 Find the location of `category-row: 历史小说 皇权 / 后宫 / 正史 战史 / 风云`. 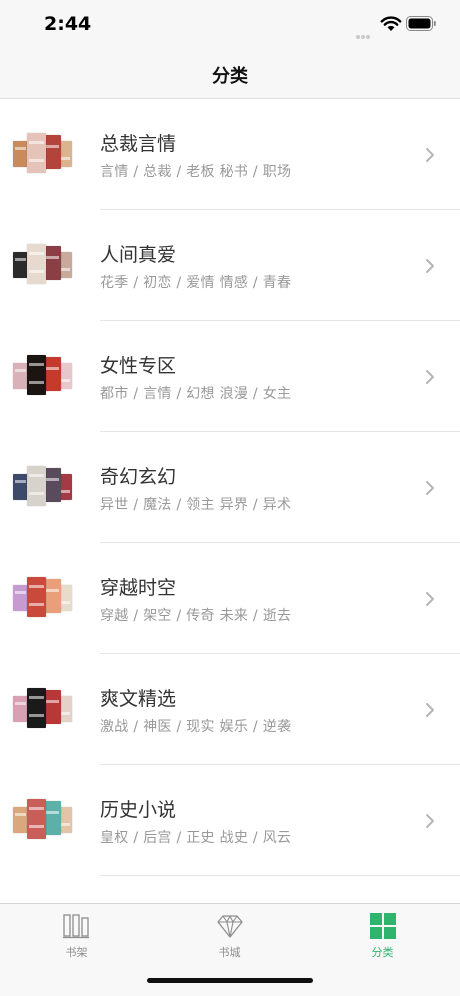

category-row: 历史小说 皇权 / 后宫 / 正史 战史 / 风云 is located at coordinates (230, 820).